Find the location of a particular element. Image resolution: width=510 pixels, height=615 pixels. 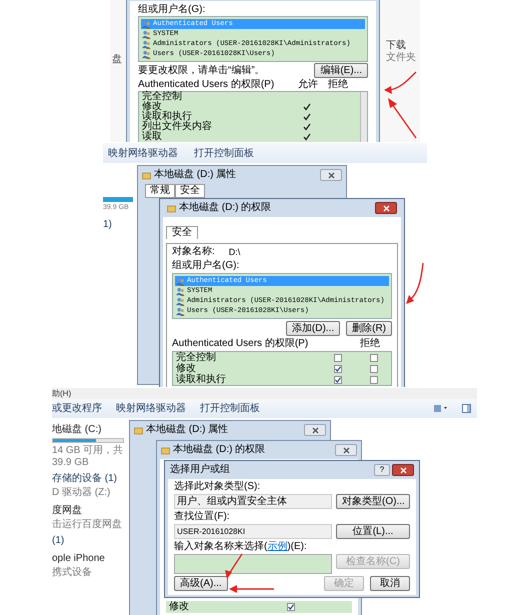

section-heading: (1) is located at coordinates (59, 541).